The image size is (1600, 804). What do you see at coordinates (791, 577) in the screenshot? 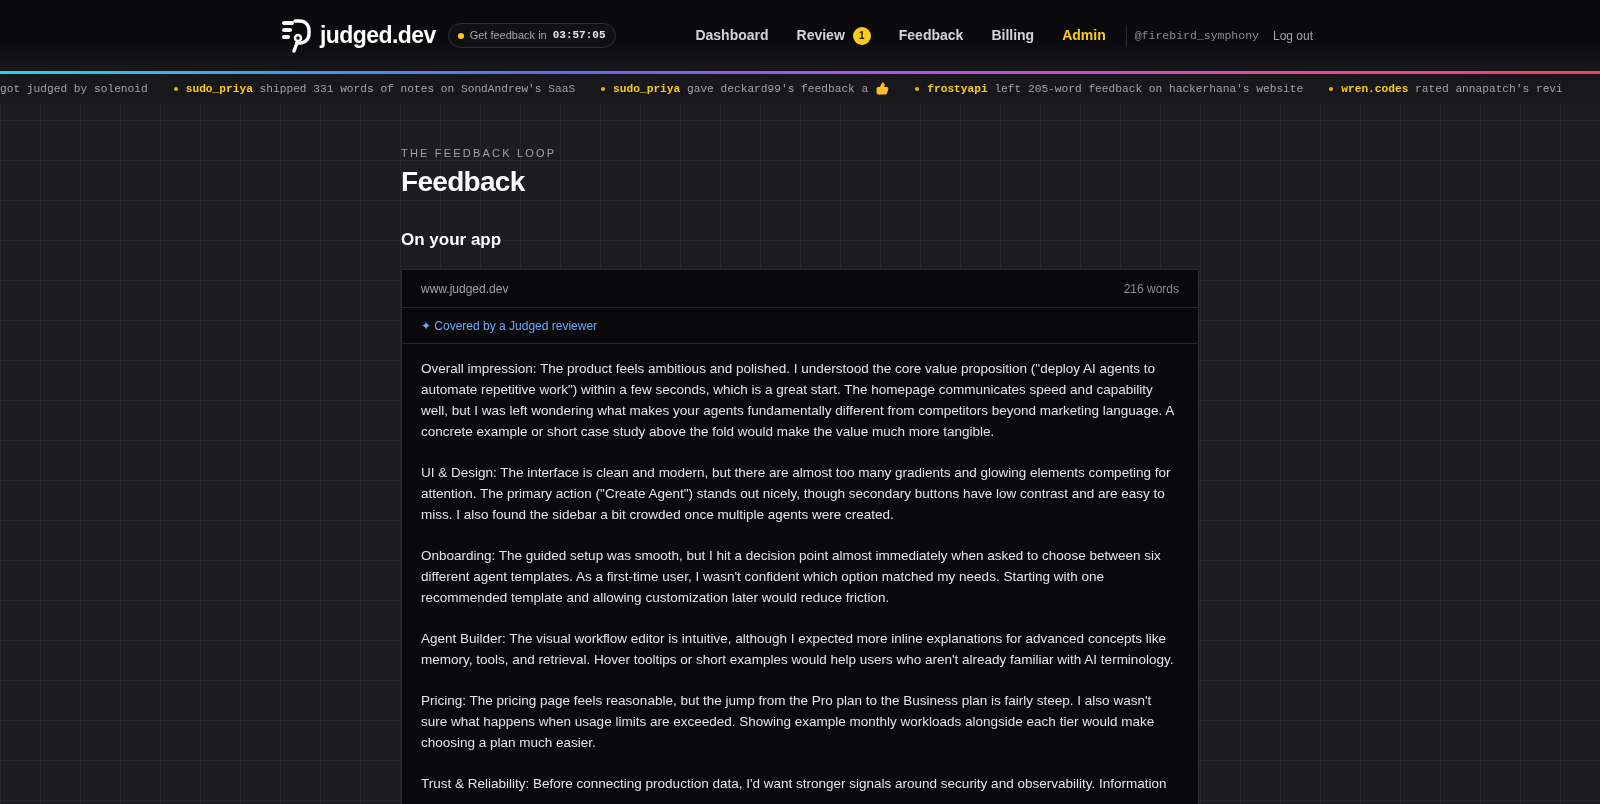
I see `feedback-paragraph: Onboarding: The guided setup was smooth, but I hit a decision point almost immediately when asked to choose between six different agent templates. As a first-time user, I wasn't confident which option matched my needs. Starting with one recommended template and allowing customization later would reduce friction.` at bounding box center [791, 577].